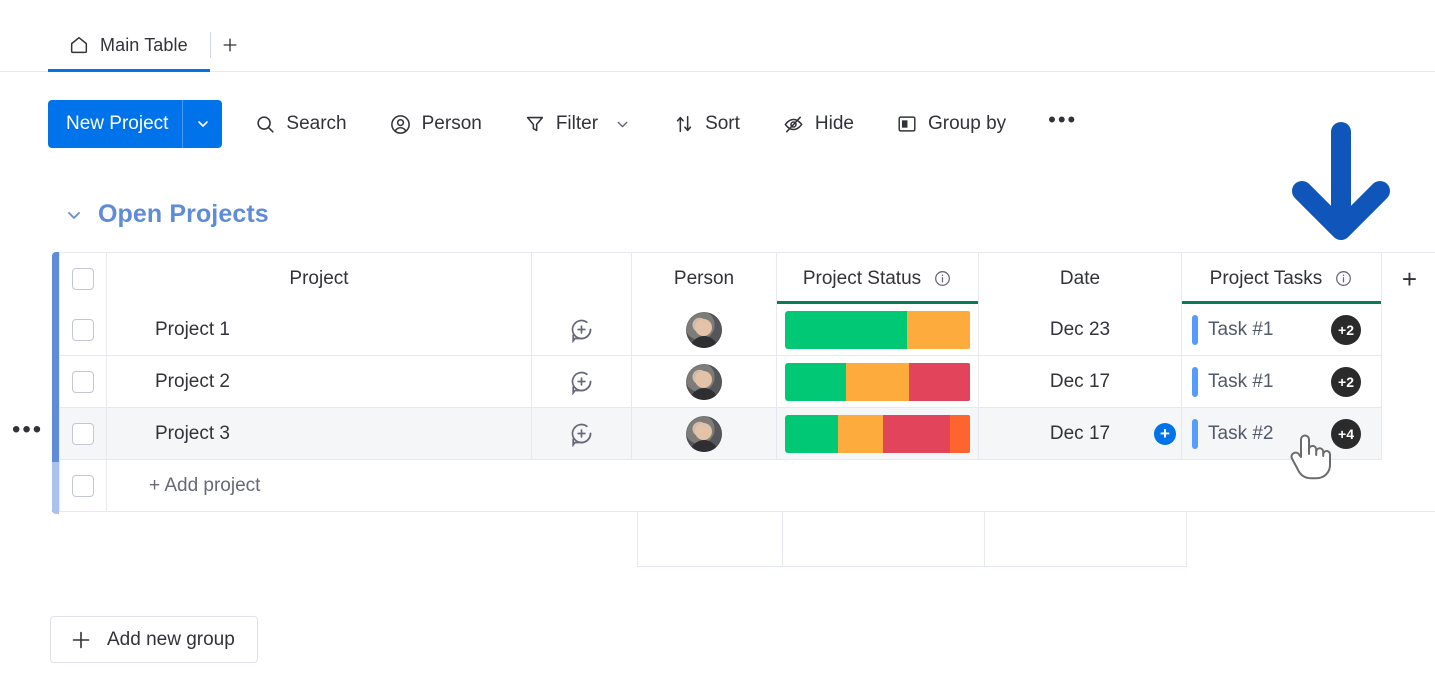 This screenshot has width=1435, height=692. Describe the element at coordinates (582, 278) in the screenshot. I see `column-header-chat` at that location.